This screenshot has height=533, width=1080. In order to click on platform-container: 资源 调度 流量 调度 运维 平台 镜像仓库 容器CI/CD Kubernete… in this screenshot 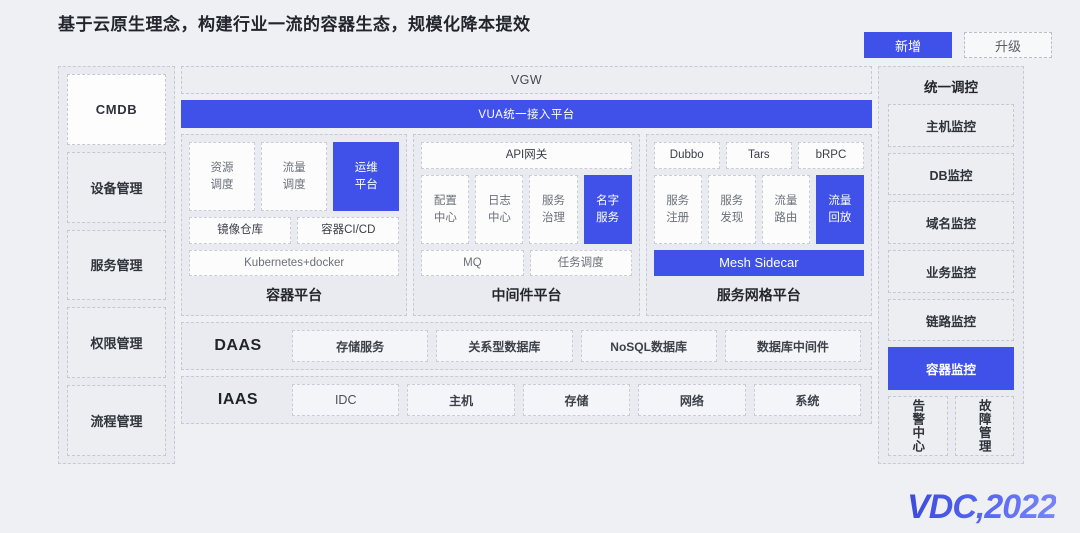, I will do `click(294, 225)`.